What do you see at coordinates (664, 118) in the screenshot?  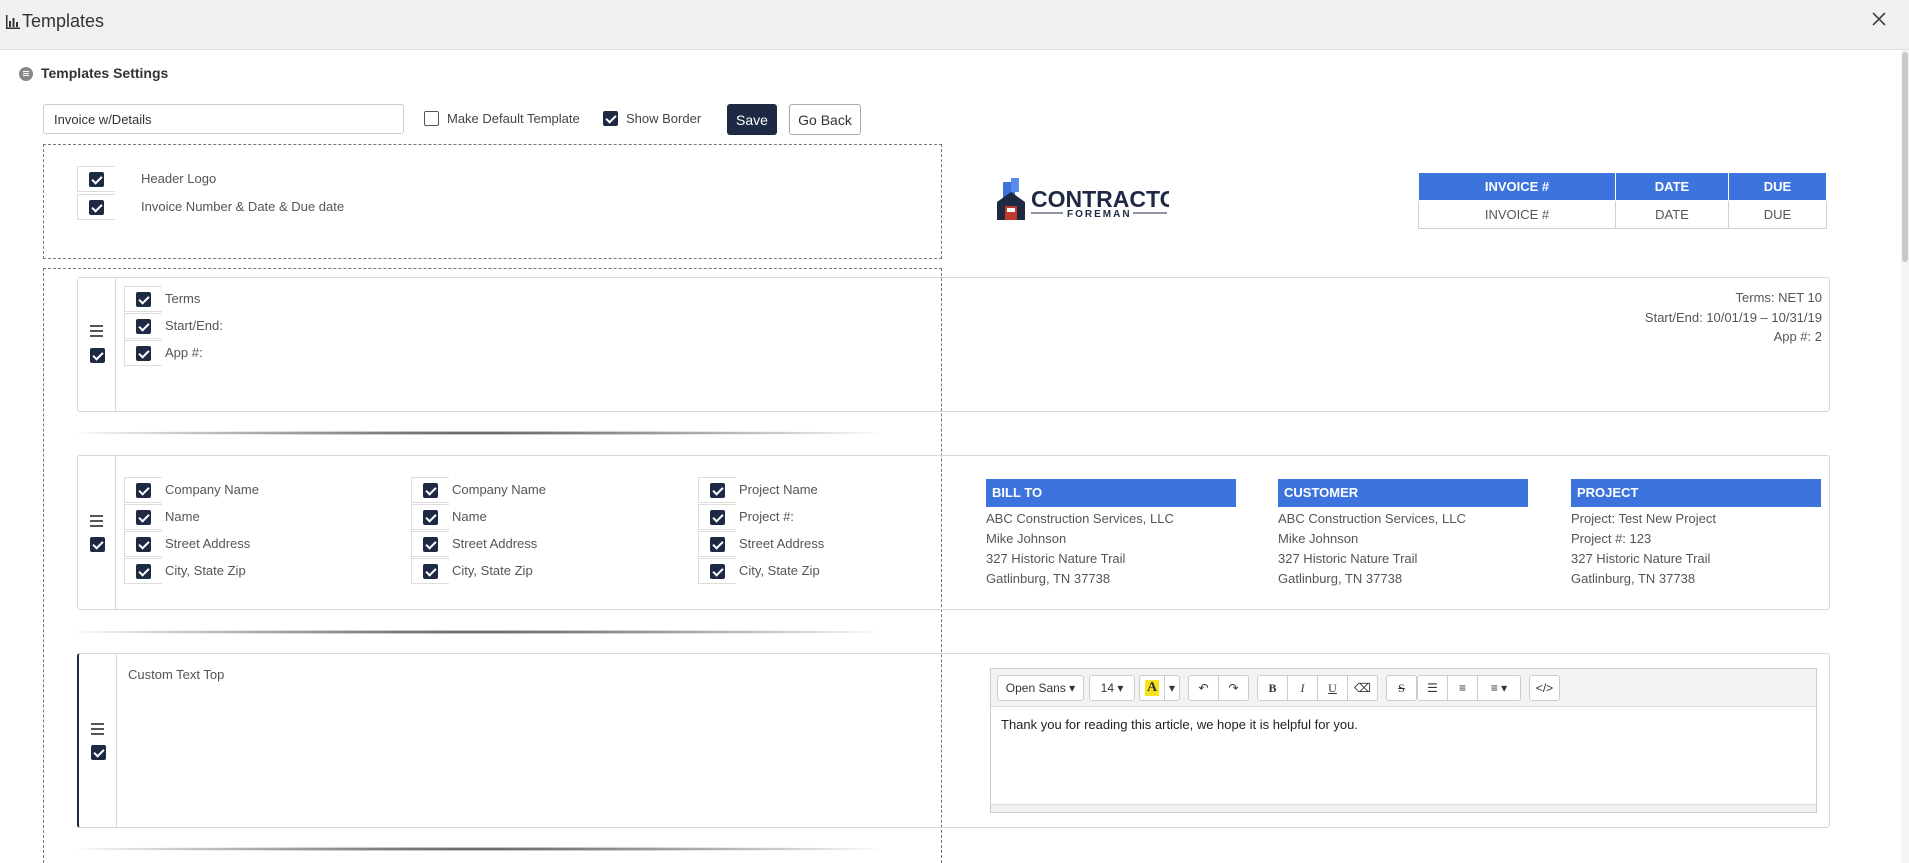 I see `show-border-label: Show Border` at bounding box center [664, 118].